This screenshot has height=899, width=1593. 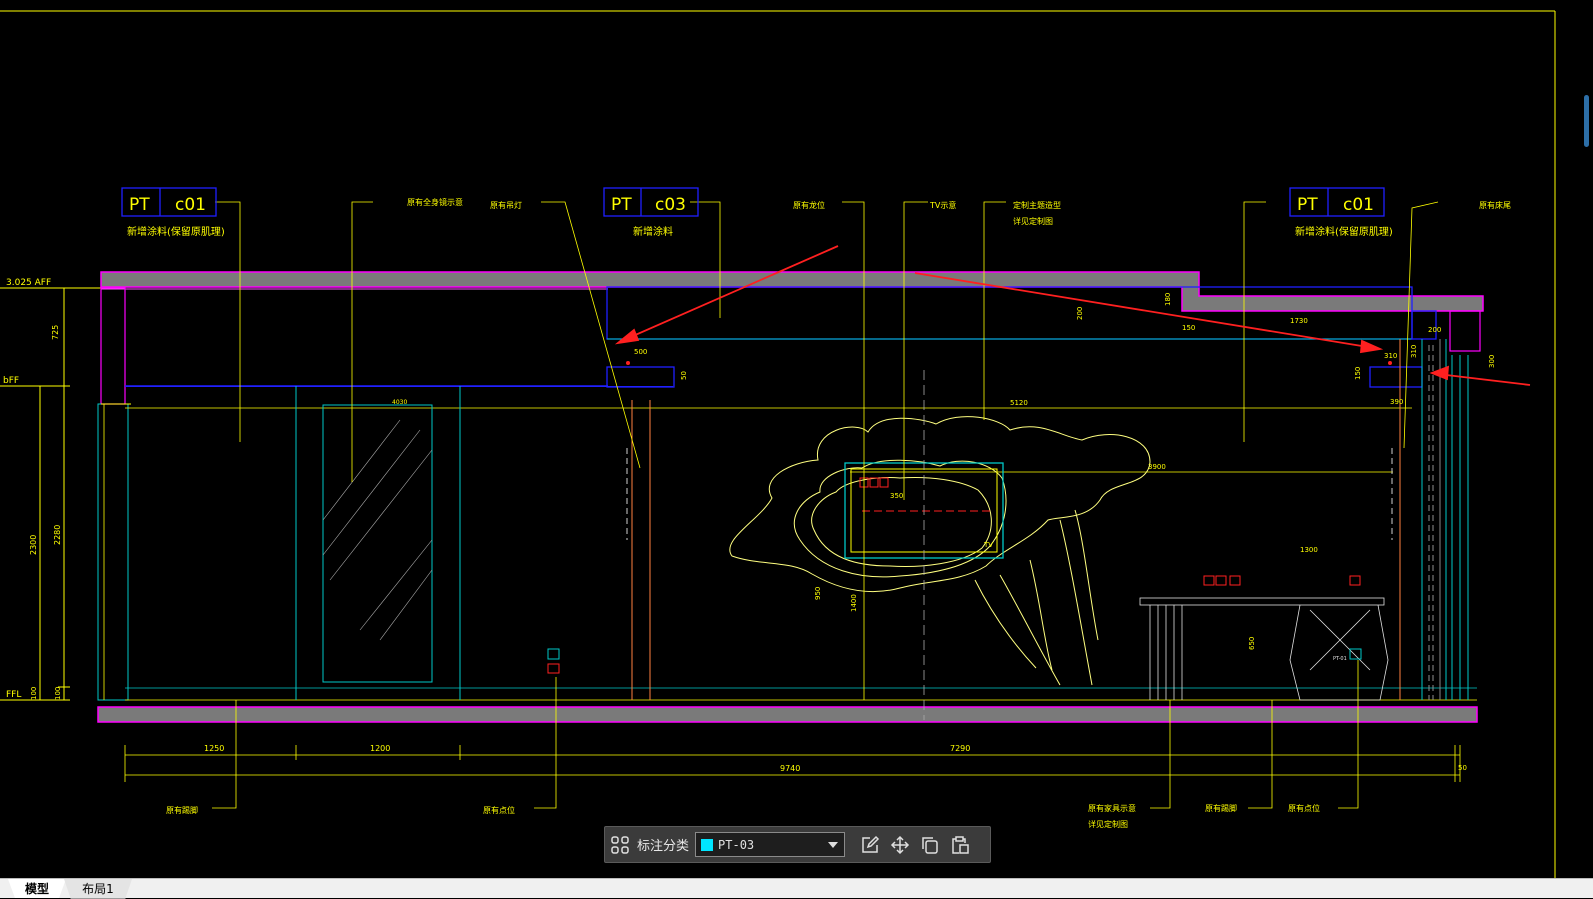 I want to click on layout-tab-bar: 模型 布局1, so click(x=796, y=888).